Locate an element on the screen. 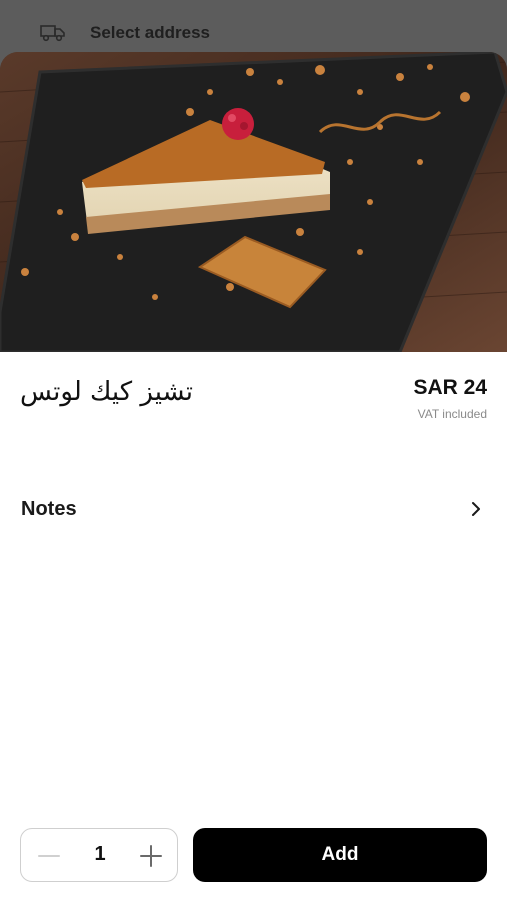 The width and height of the screenshot is (507, 900). product-name: تشيز كيك لوتس is located at coordinates (107, 392).